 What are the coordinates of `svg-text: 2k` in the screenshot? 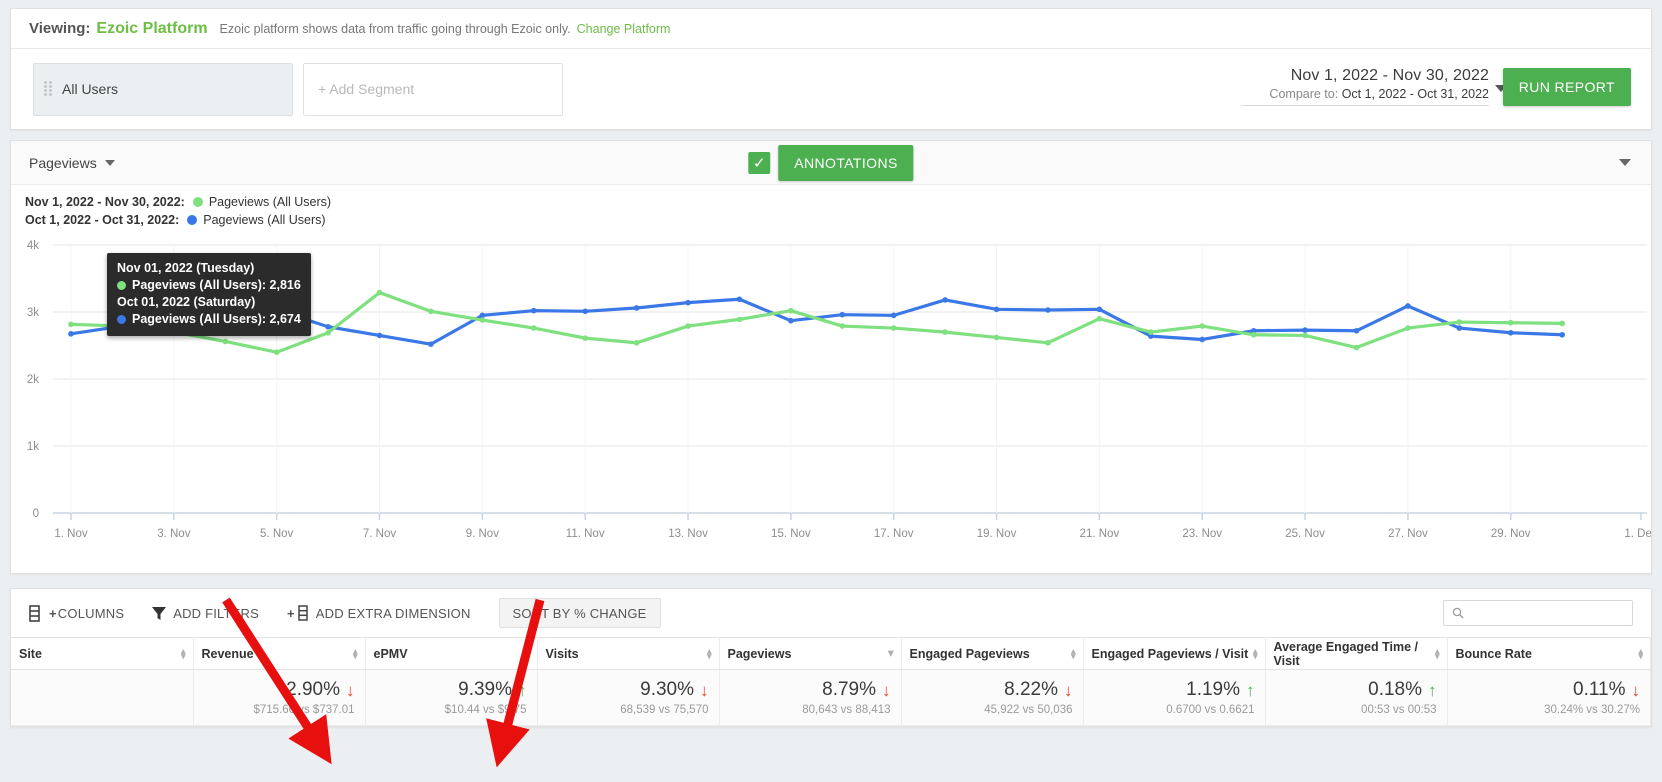 It's located at (33, 380).